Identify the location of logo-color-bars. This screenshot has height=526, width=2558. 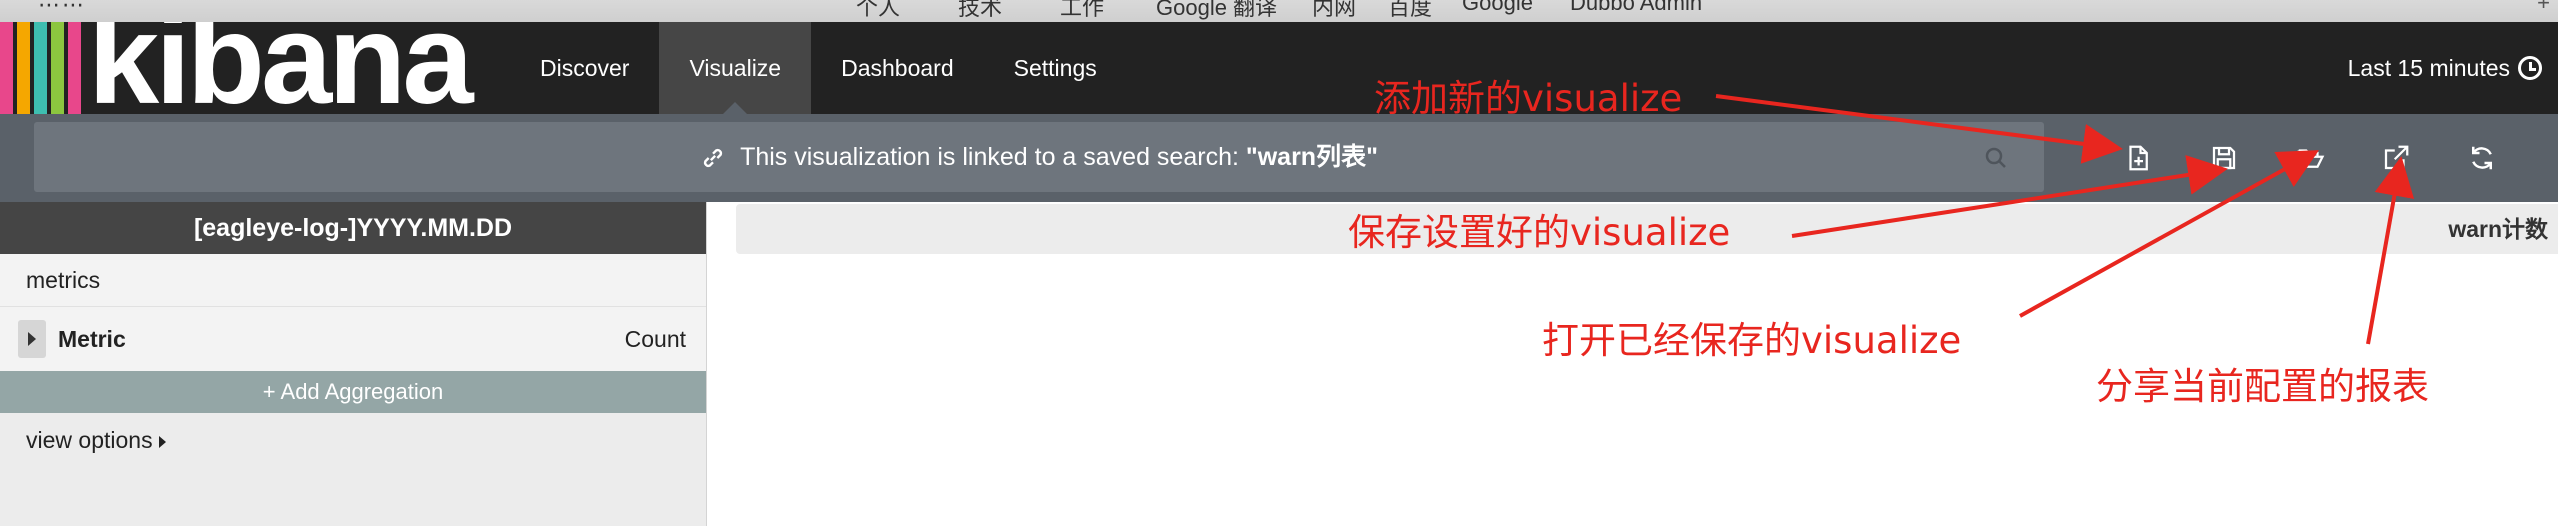
(42, 68).